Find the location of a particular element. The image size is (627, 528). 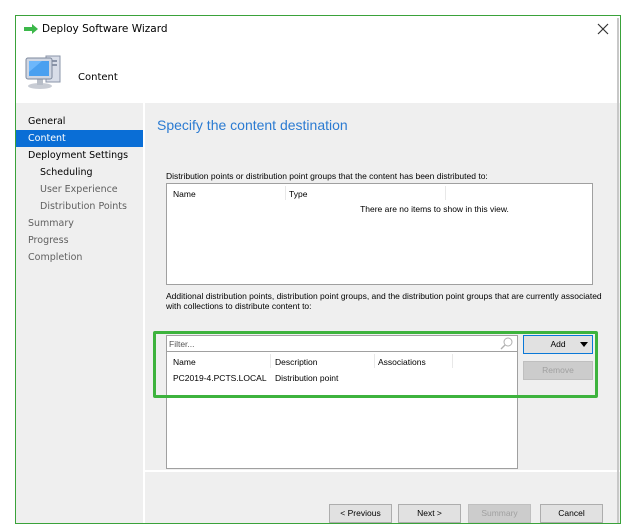

next-button: Next > is located at coordinates (429, 513).